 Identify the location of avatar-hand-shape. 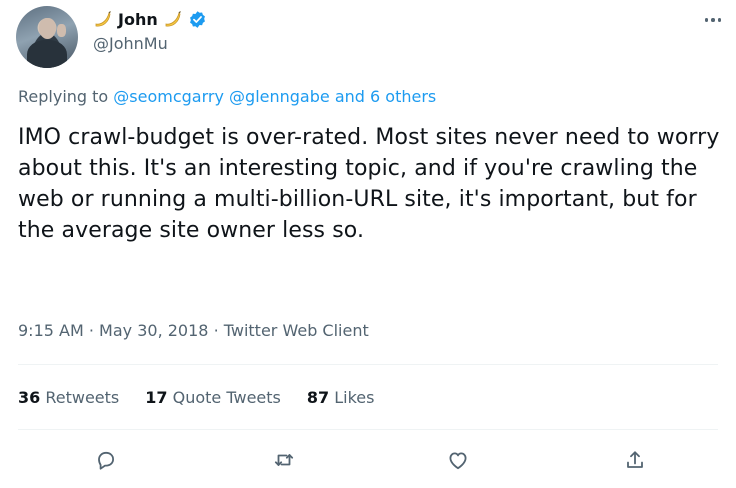
(61, 30).